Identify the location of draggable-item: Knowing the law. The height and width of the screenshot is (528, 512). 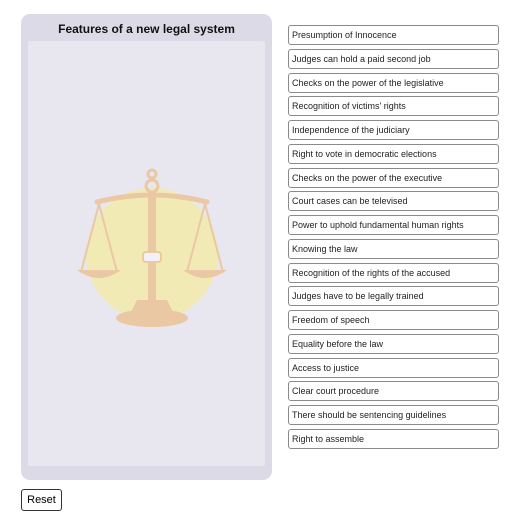
(393, 248).